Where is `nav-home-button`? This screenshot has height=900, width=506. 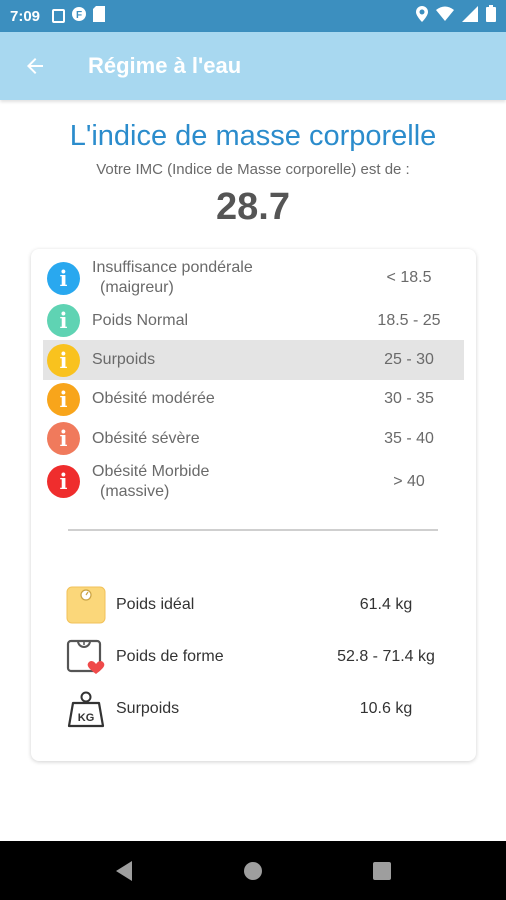 nav-home-button is located at coordinates (253, 871).